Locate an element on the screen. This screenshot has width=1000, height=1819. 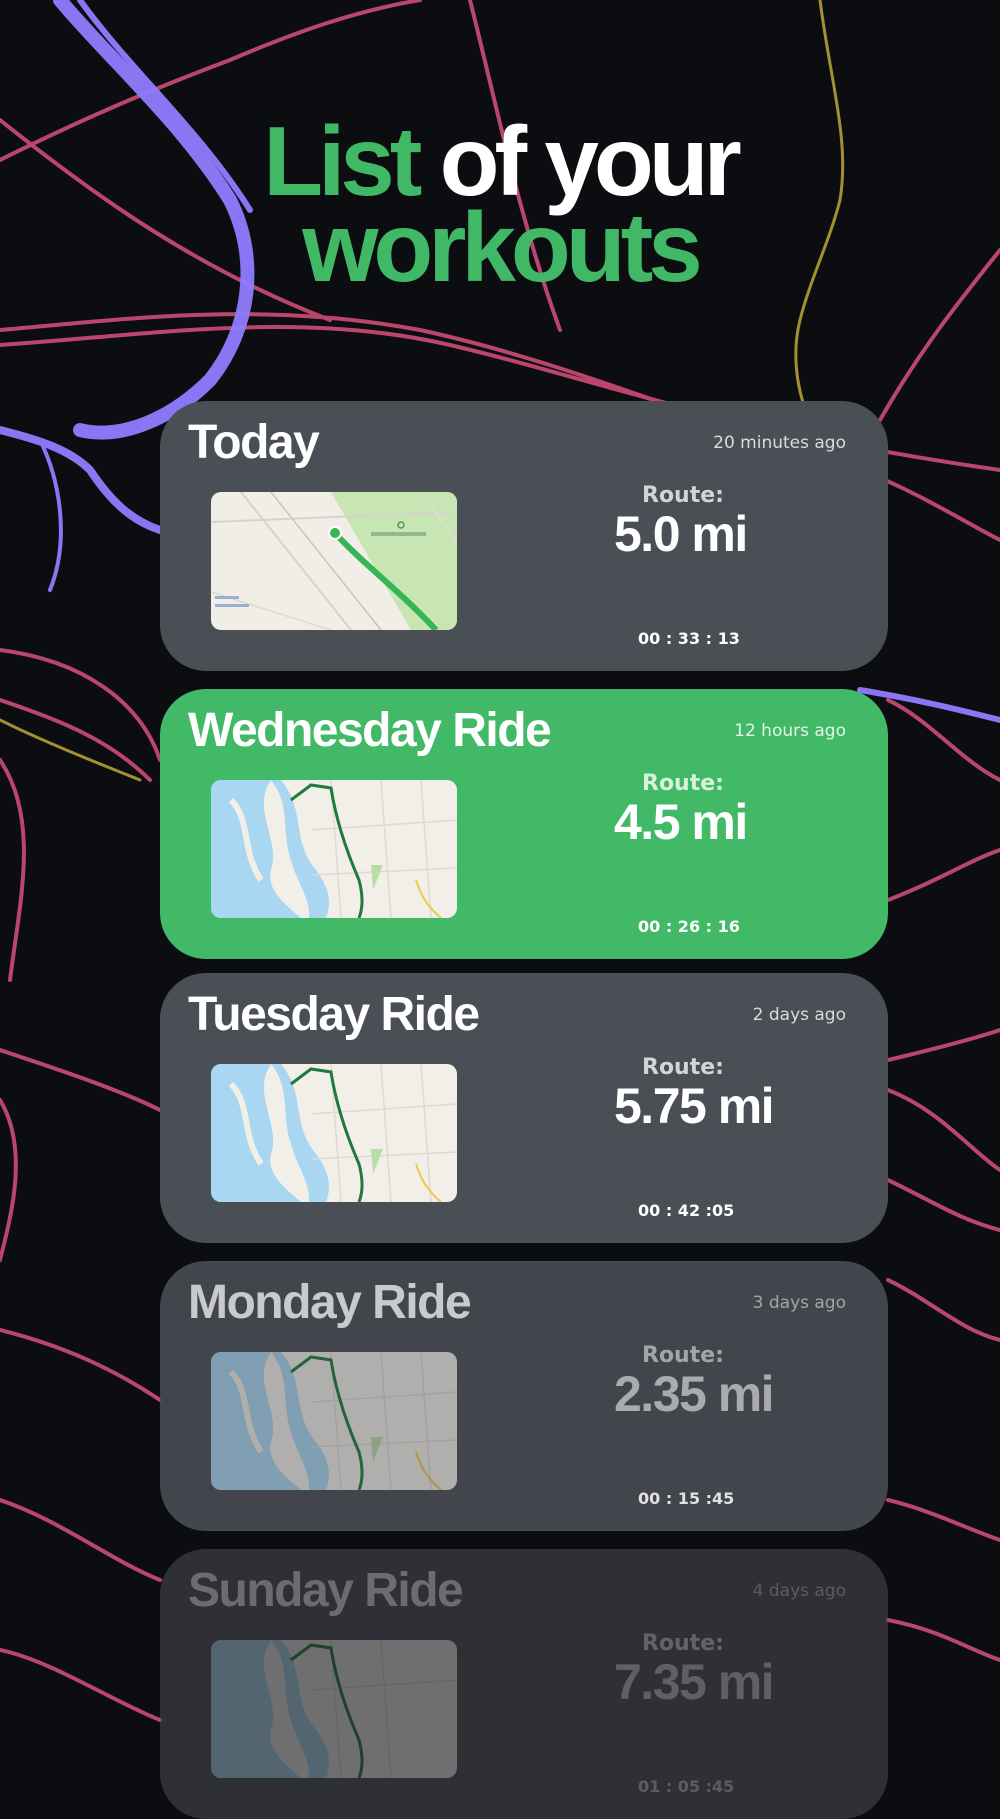
workout-duration: 00 : 15 :45 is located at coordinates (686, 1498).